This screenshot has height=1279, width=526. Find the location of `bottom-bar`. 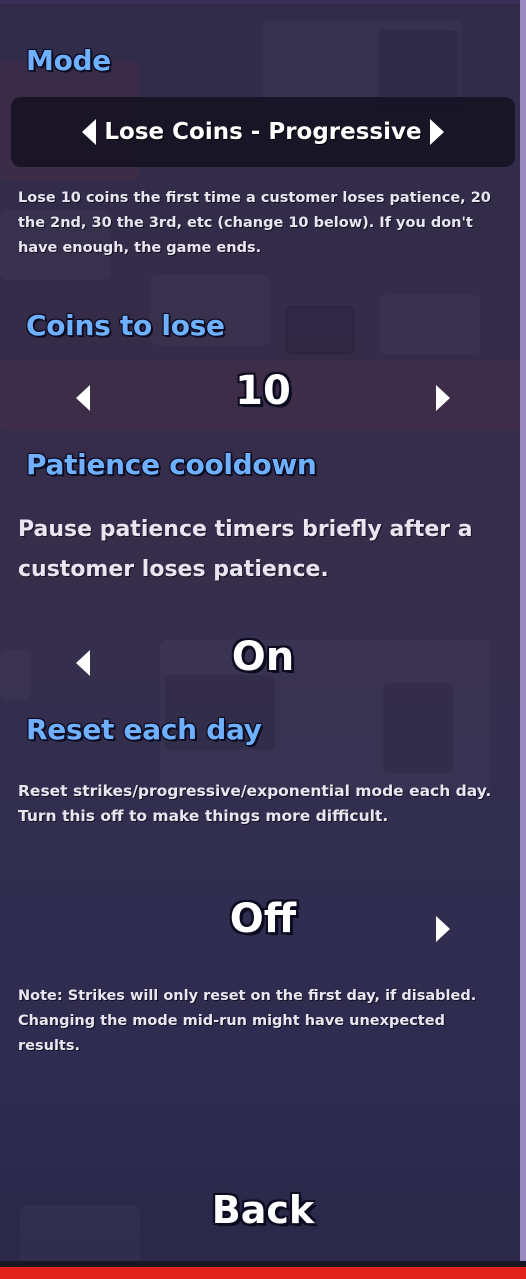

bottom-bar is located at coordinates (263, 1273).